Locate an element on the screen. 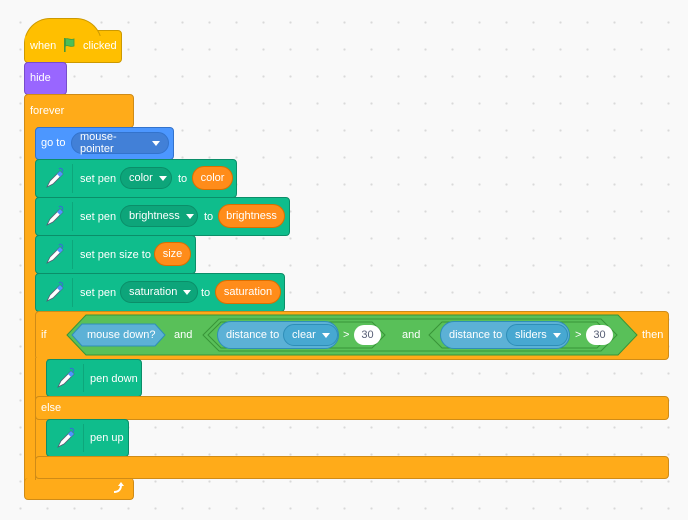 Image resolution: width=688 pixels, height=520 pixels. then-label: then is located at coordinates (653, 335).